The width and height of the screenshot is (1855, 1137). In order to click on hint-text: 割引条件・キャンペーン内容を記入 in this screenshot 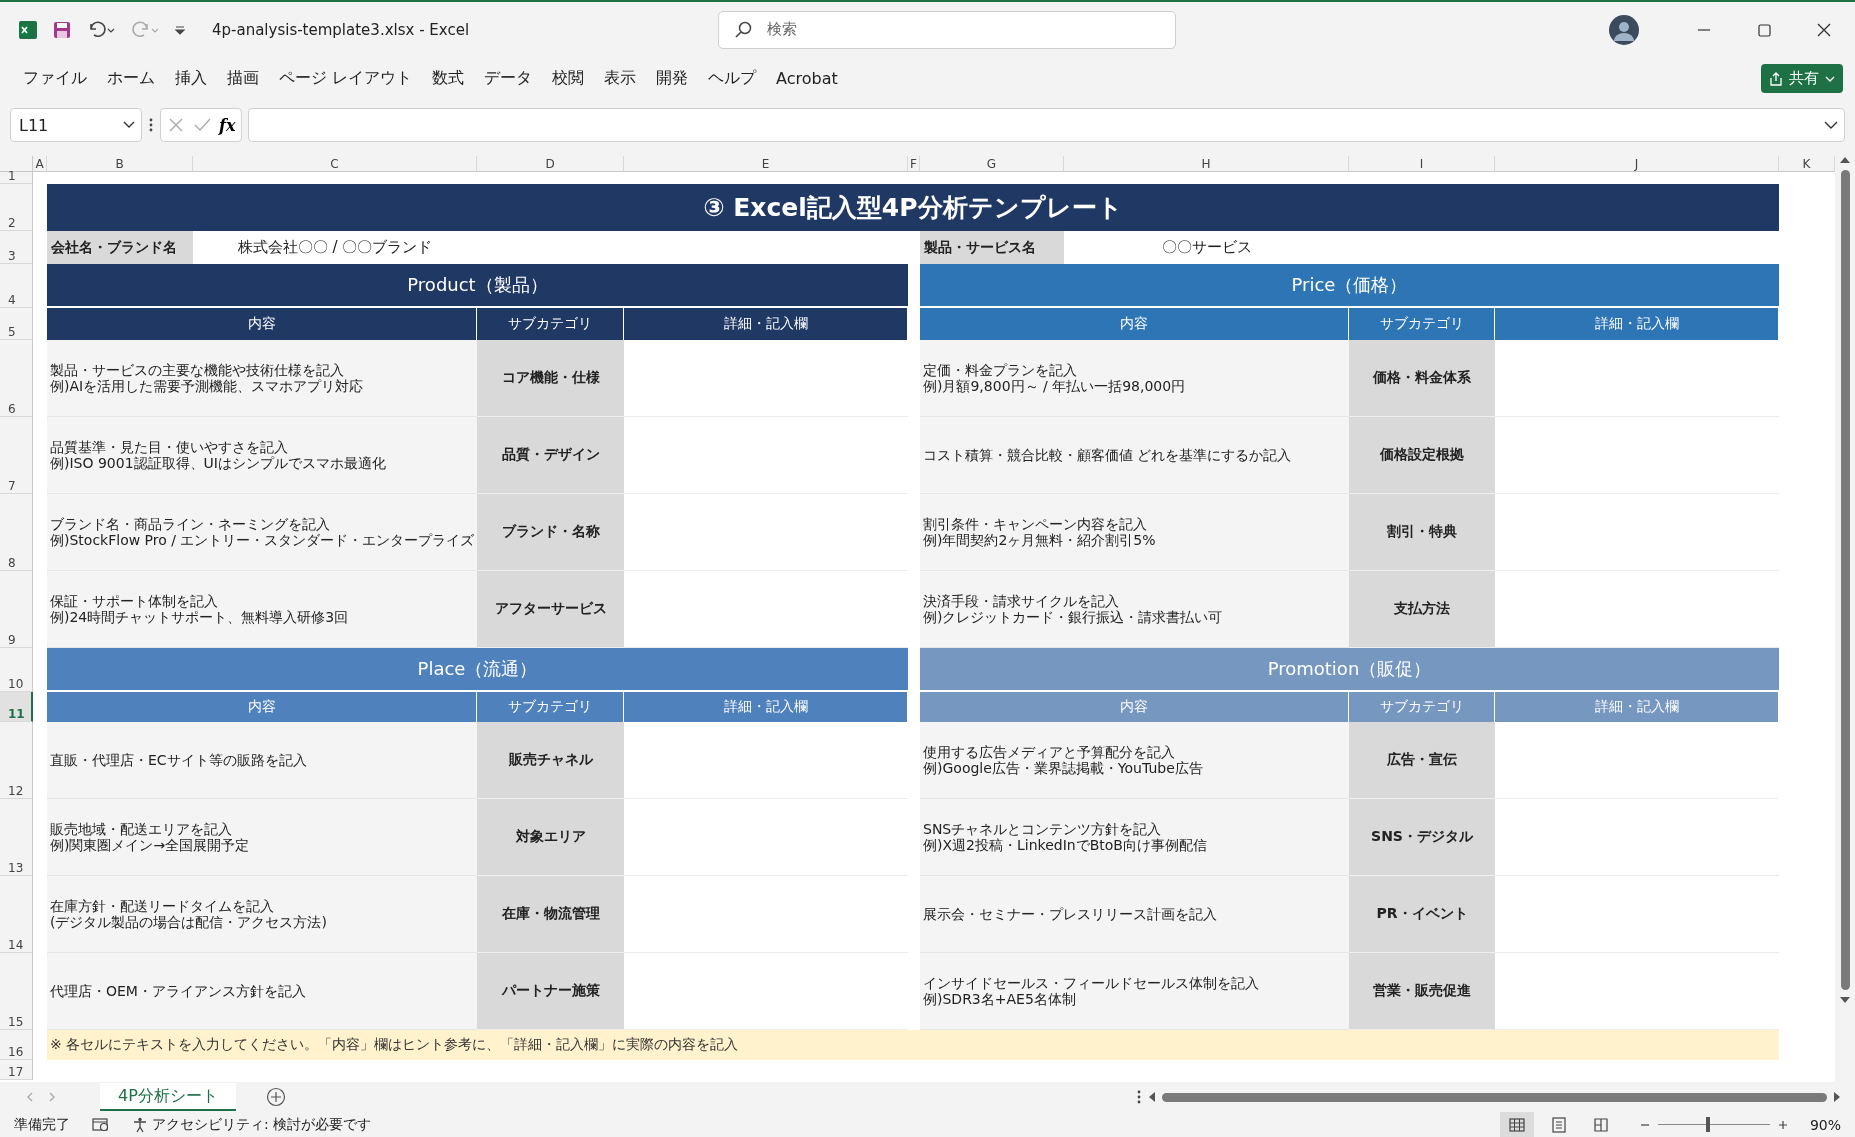, I will do `click(1035, 523)`.